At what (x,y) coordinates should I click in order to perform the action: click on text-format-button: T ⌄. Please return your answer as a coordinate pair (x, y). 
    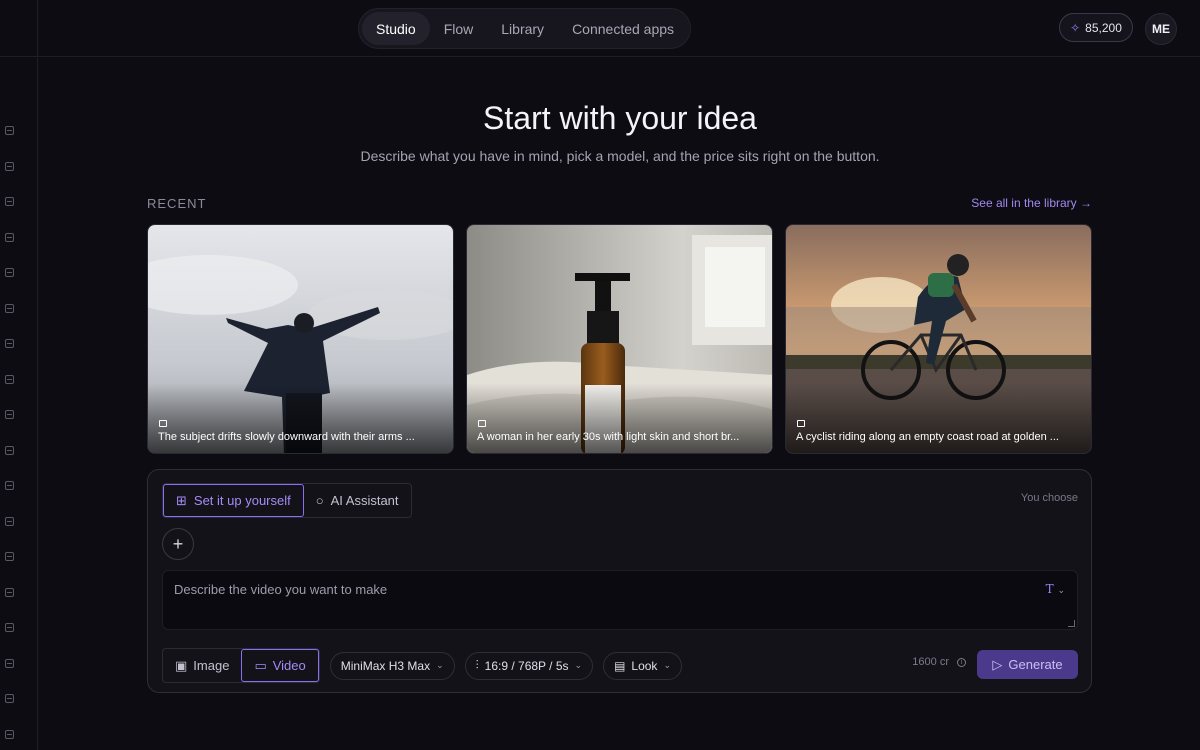
    Looking at the image, I should click on (1055, 589).